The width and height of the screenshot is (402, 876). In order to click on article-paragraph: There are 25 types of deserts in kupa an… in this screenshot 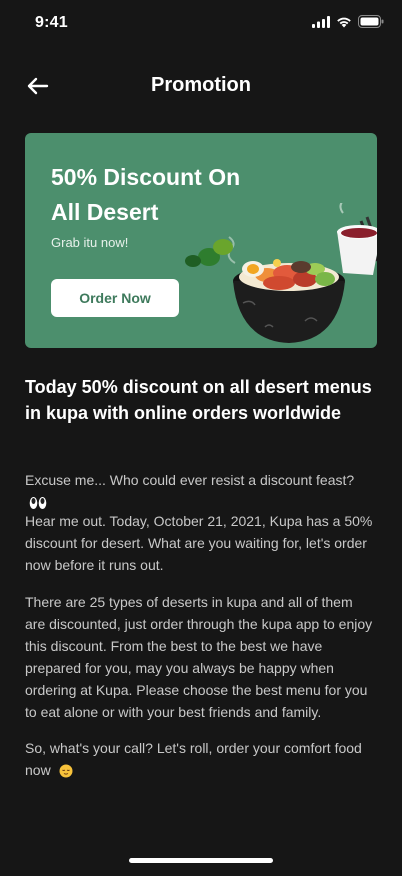, I will do `click(199, 657)`.